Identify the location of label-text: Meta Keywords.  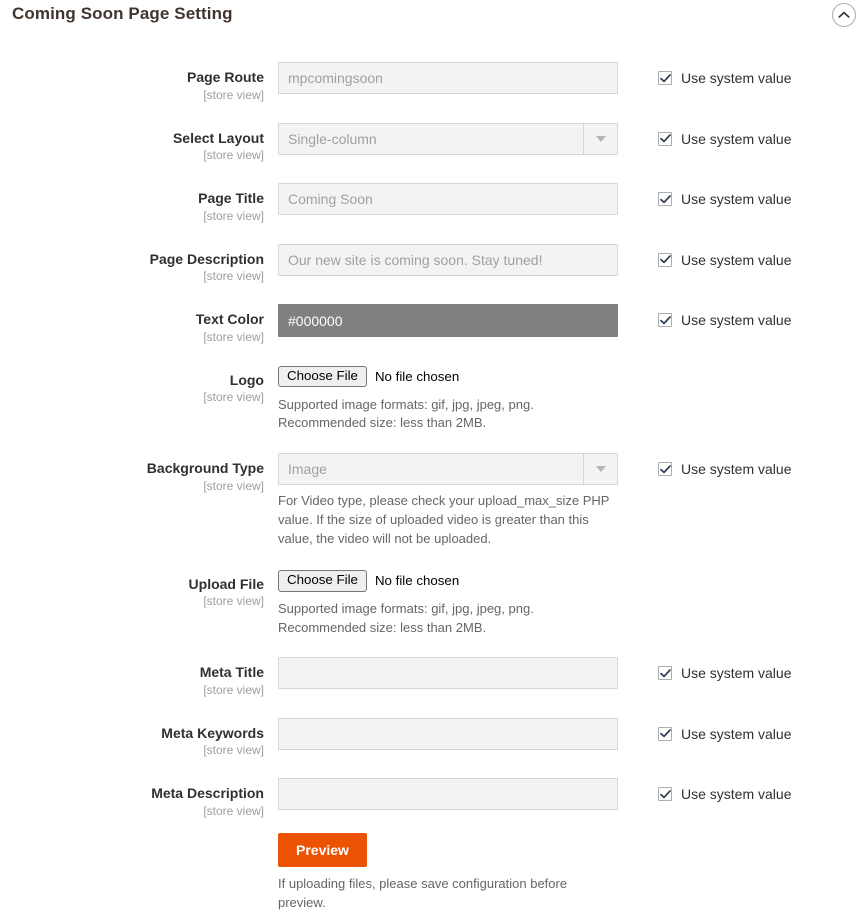
(212, 732).